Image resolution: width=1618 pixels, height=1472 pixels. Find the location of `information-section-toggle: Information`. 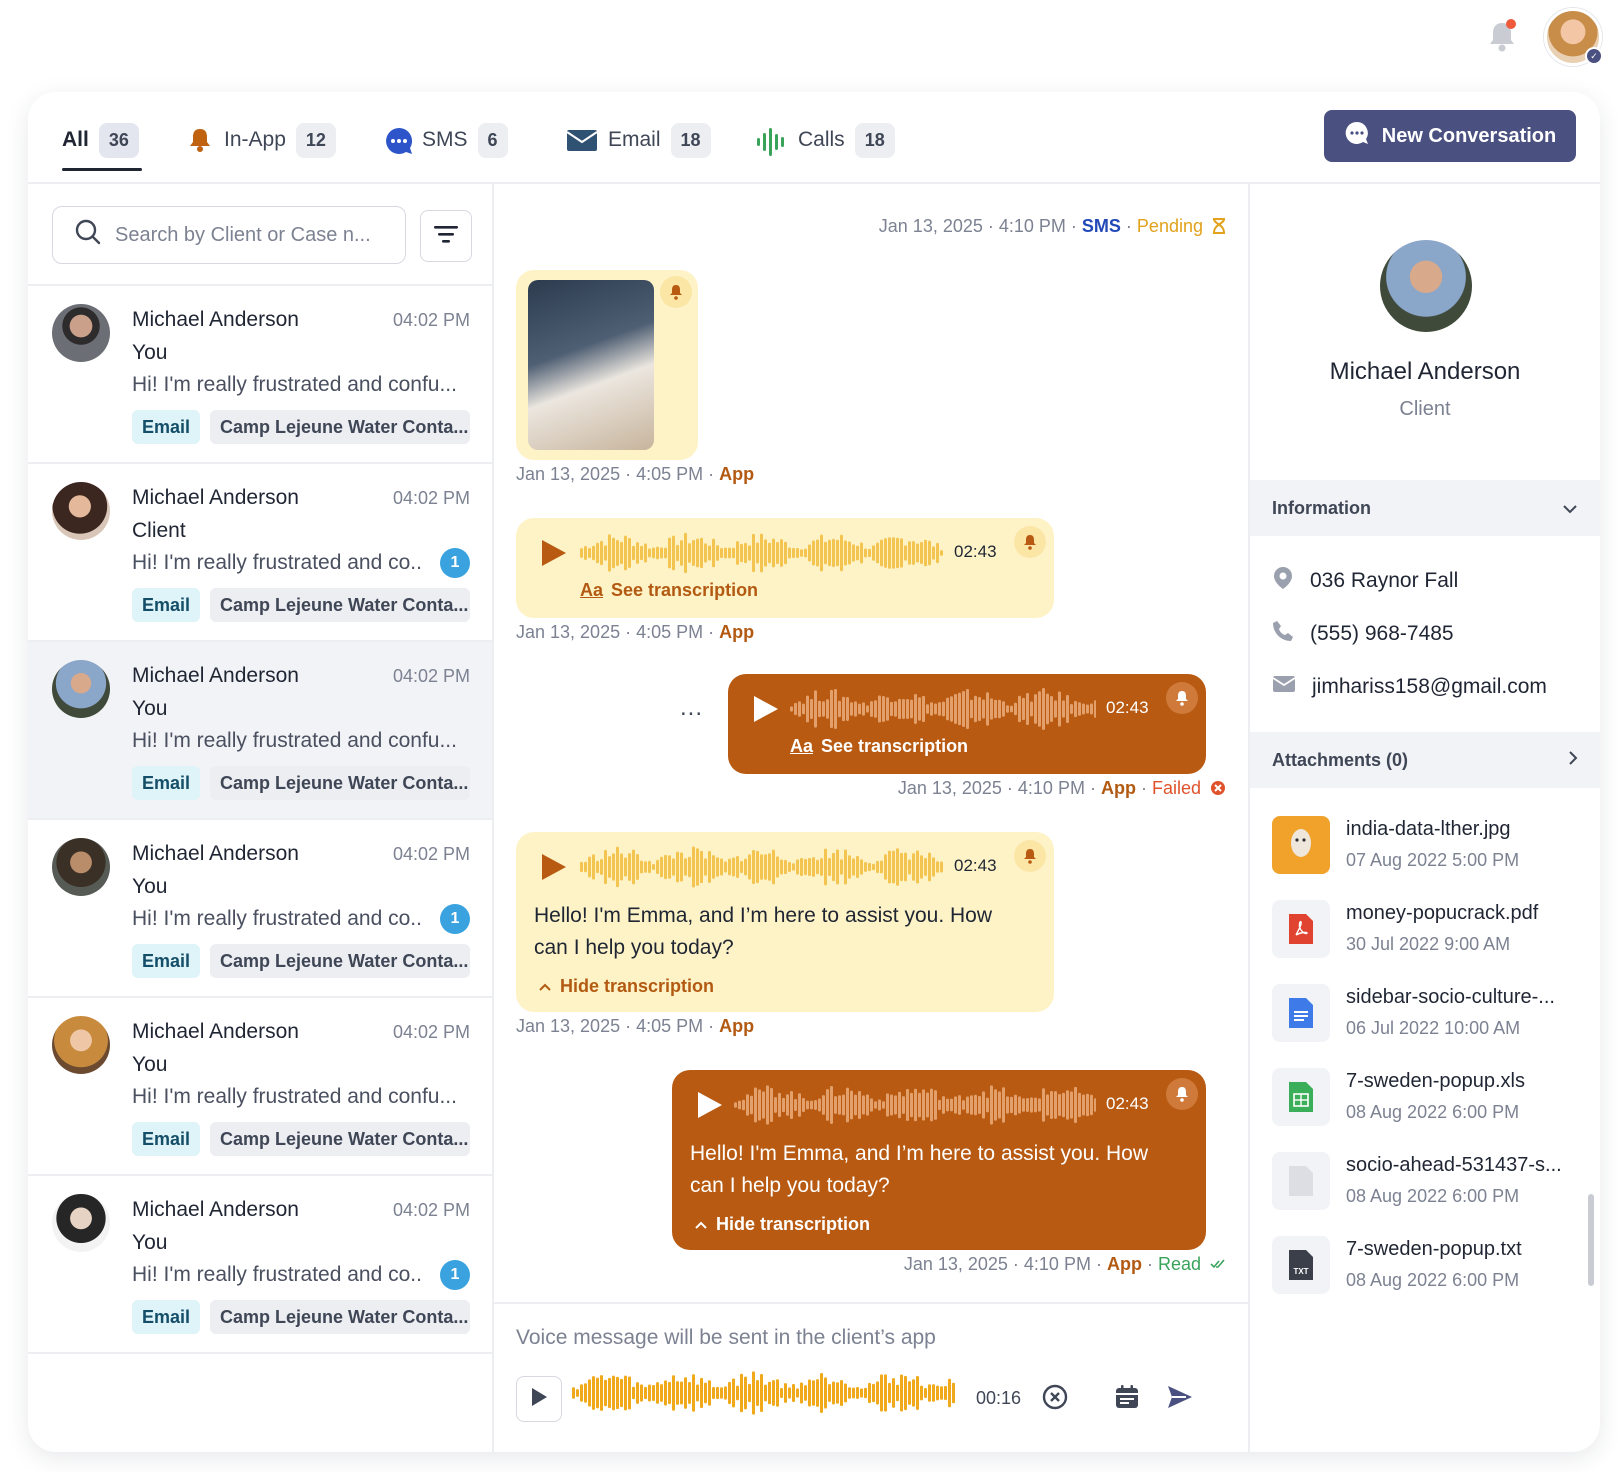

information-section-toggle: Information is located at coordinates (1425, 508).